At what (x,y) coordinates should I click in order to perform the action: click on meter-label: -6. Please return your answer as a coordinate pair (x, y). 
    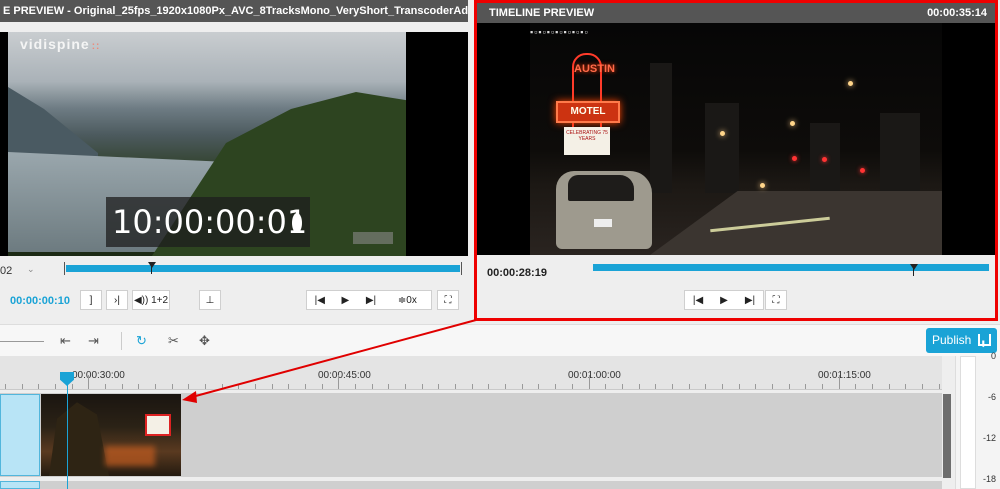
    Looking at the image, I should click on (991, 397).